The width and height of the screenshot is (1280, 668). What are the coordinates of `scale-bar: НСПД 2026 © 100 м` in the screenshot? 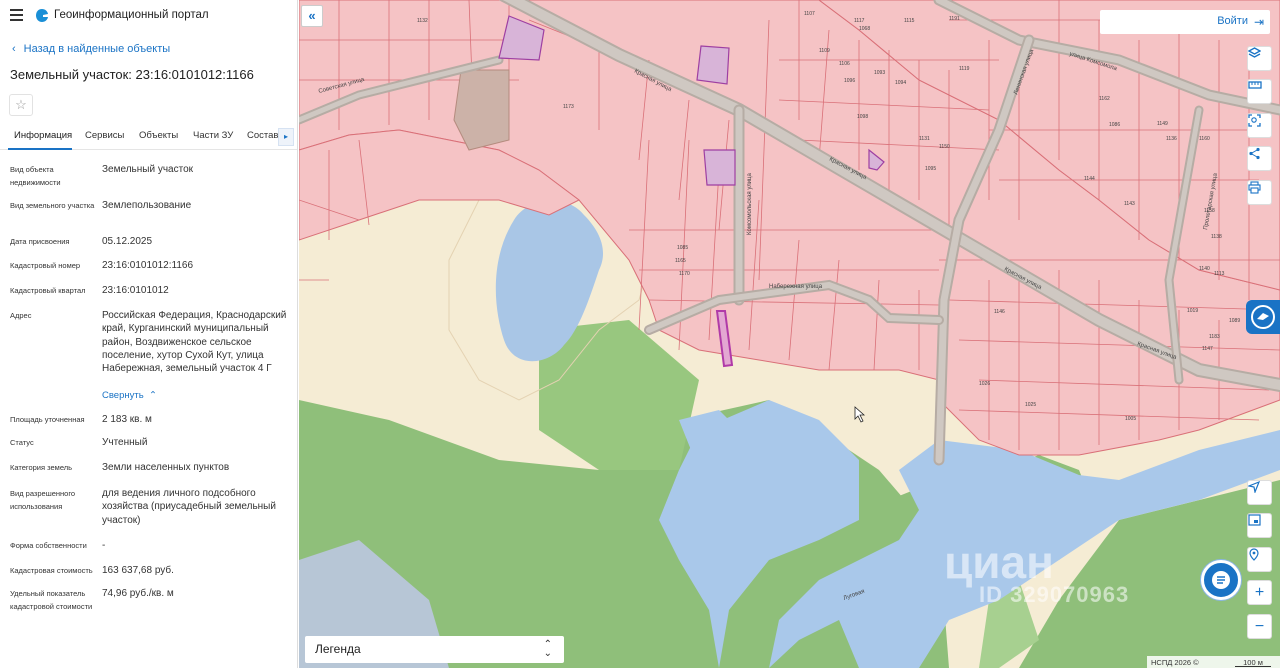 It's located at (1213, 662).